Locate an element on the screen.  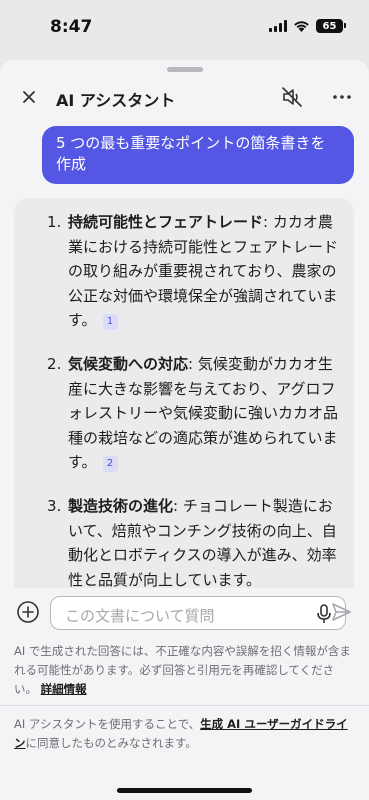
more-button is located at coordinates (342, 97).